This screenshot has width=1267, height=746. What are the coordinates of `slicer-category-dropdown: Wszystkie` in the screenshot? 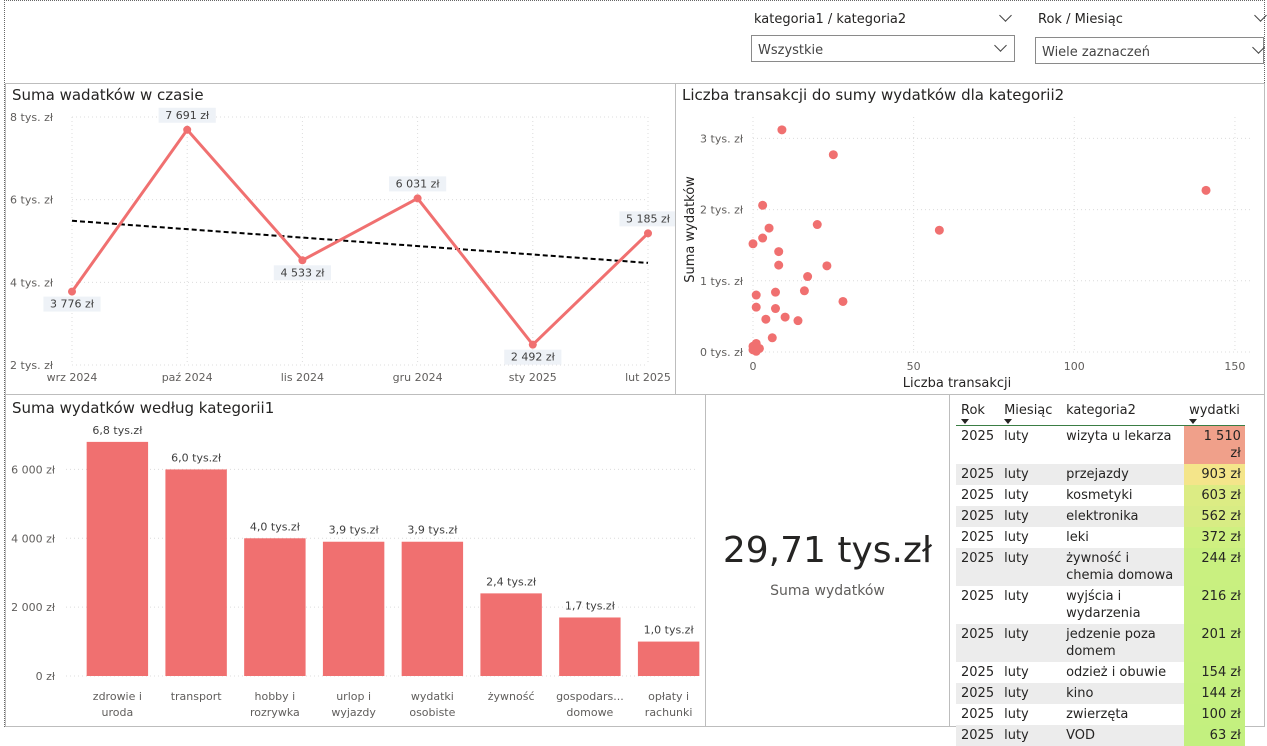 It's located at (883, 48).